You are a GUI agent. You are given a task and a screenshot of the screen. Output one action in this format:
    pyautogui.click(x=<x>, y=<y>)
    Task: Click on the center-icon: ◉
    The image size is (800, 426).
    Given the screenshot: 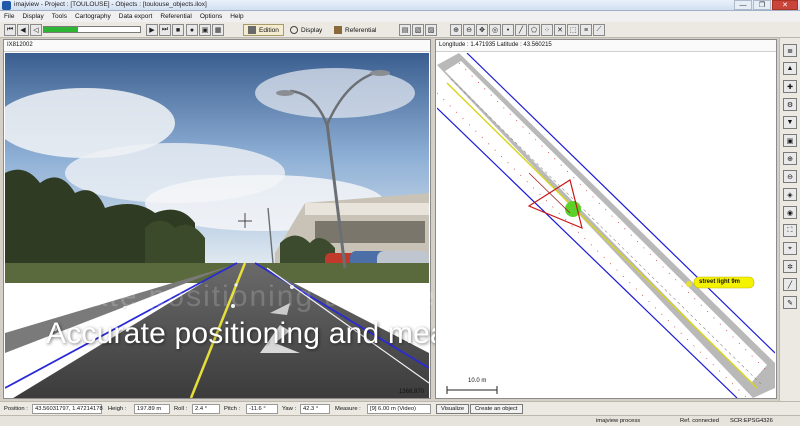 What is the action you would take?
    pyautogui.click(x=790, y=212)
    